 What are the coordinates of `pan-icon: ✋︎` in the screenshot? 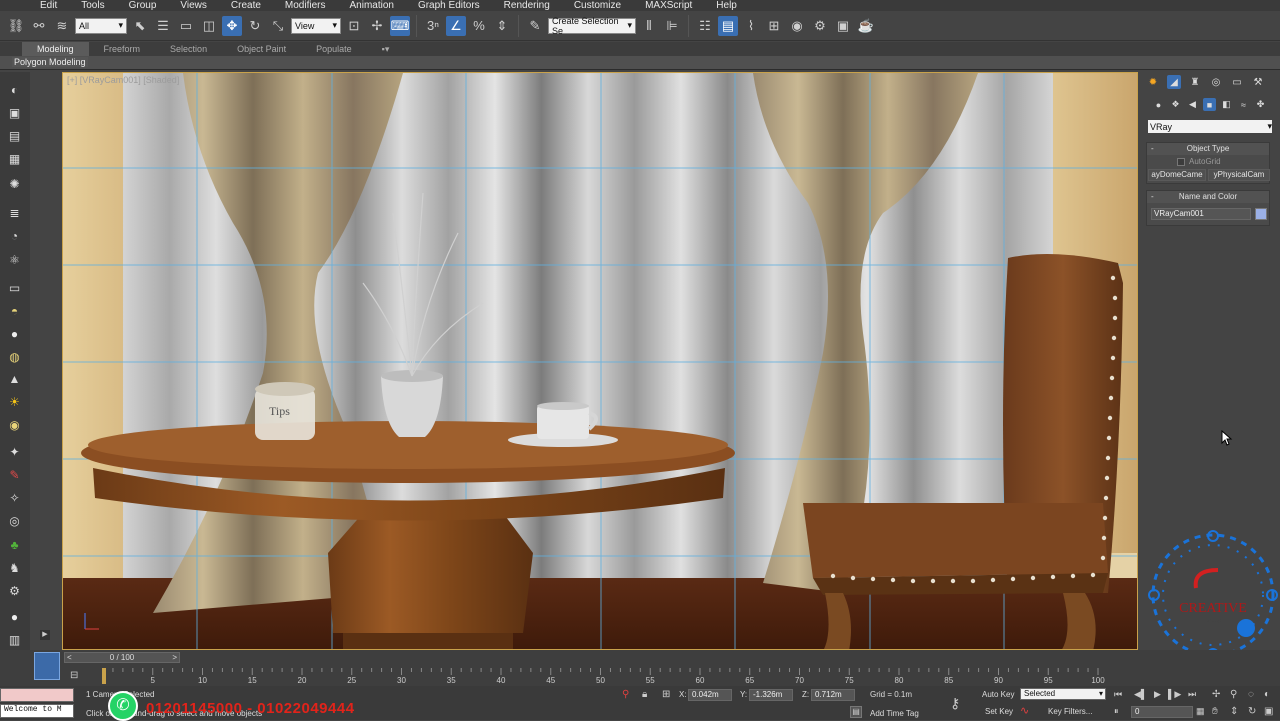 It's located at (1215, 711).